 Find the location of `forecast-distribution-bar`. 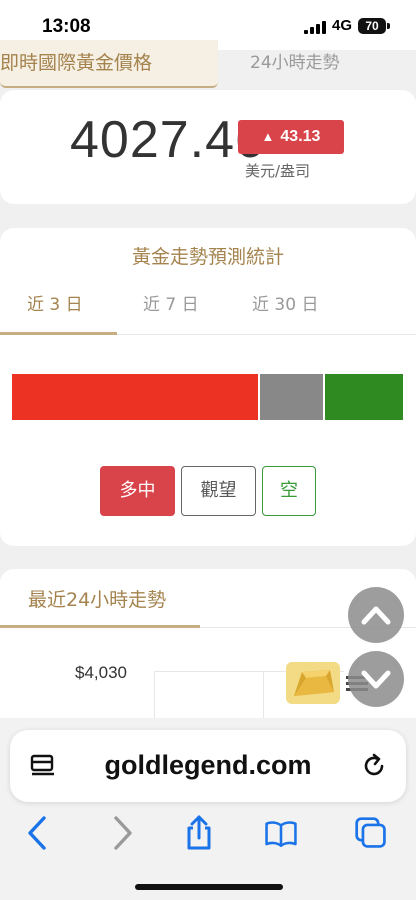

forecast-distribution-bar is located at coordinates (207, 397).